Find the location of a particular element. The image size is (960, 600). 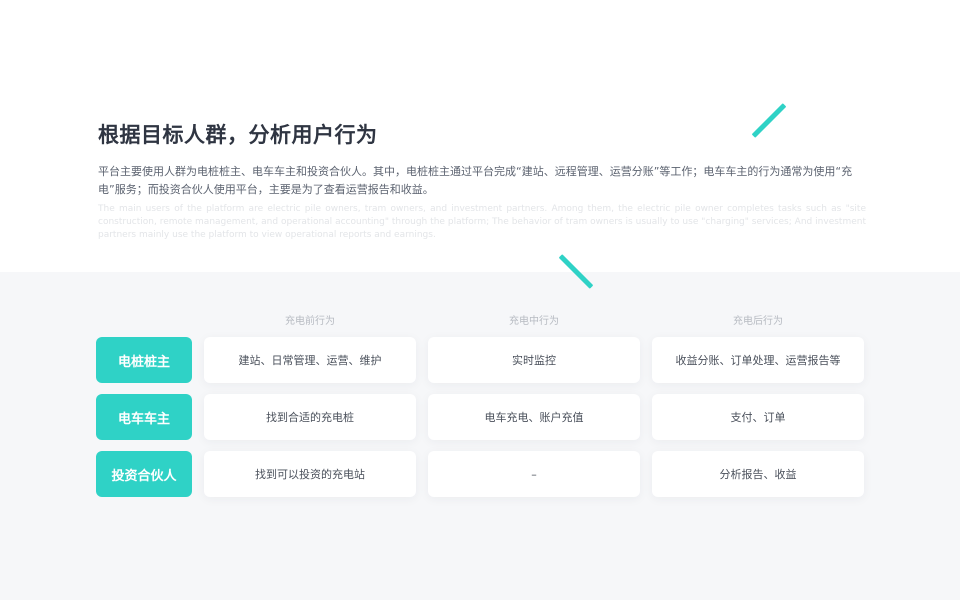

table-cell: 支付、订单 is located at coordinates (758, 417).